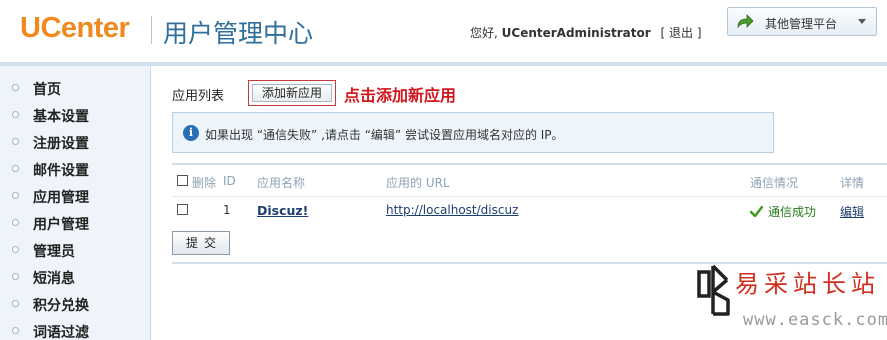 The height and width of the screenshot is (340, 887). What do you see at coordinates (151, 30) in the screenshot?
I see `logo-divider` at bounding box center [151, 30].